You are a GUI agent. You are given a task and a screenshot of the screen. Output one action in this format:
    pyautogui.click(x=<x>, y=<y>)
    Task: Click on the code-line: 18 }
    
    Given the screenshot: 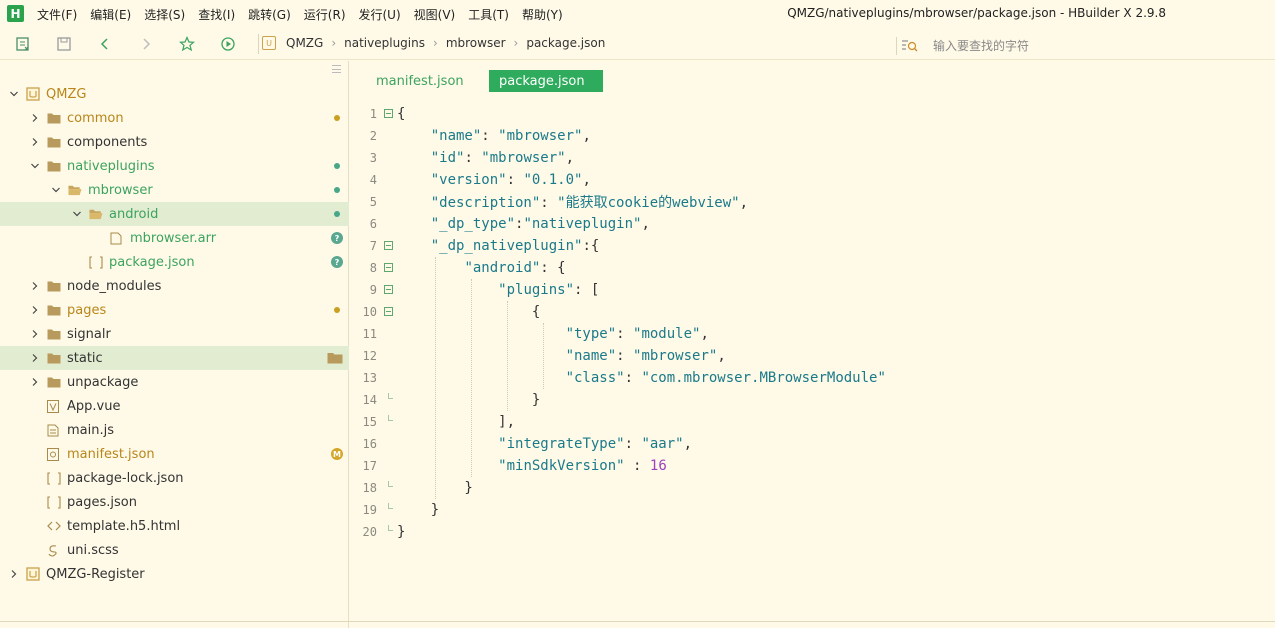 What is the action you would take?
    pyautogui.click(x=812, y=488)
    